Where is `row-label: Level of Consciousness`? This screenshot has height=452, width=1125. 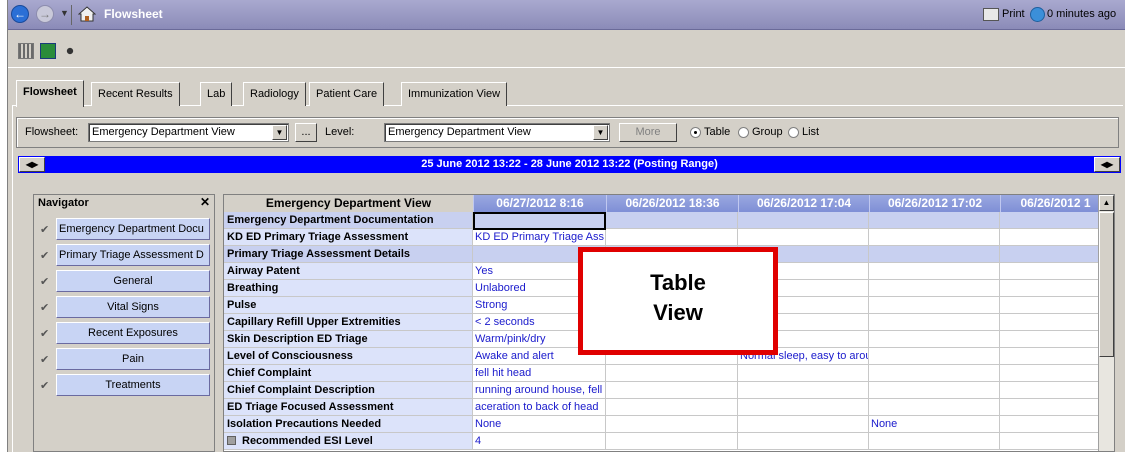
row-label: Level of Consciousness is located at coordinates (348, 356).